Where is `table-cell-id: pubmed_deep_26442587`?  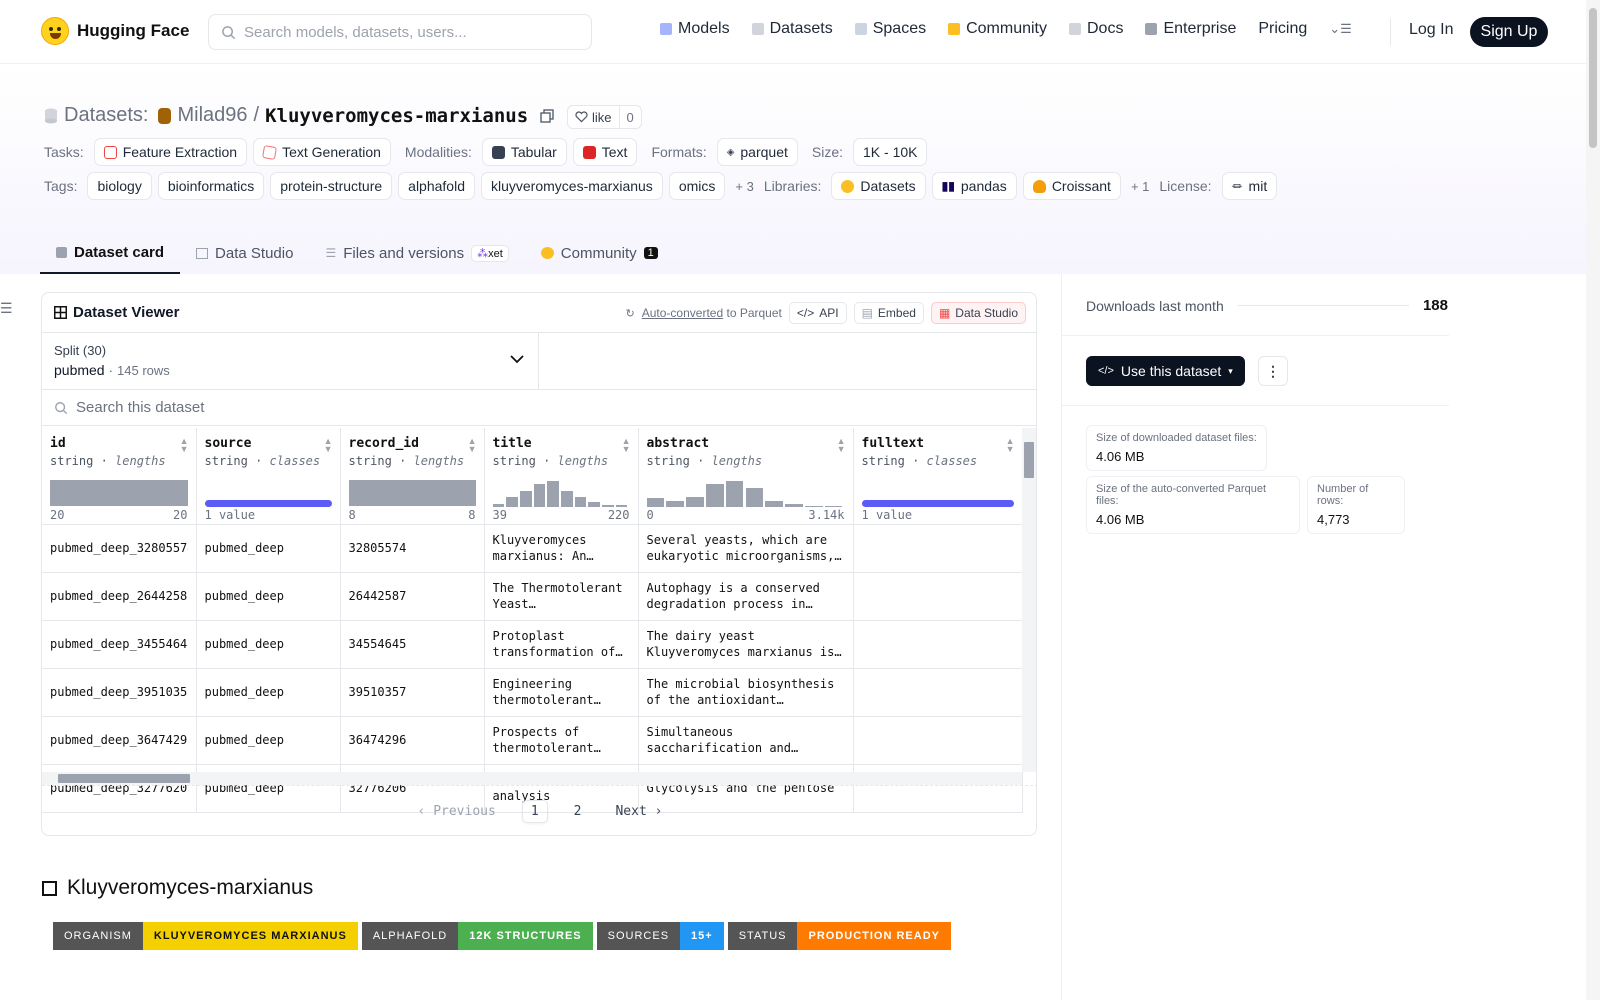
table-cell-id: pubmed_deep_26442587 is located at coordinates (119, 596).